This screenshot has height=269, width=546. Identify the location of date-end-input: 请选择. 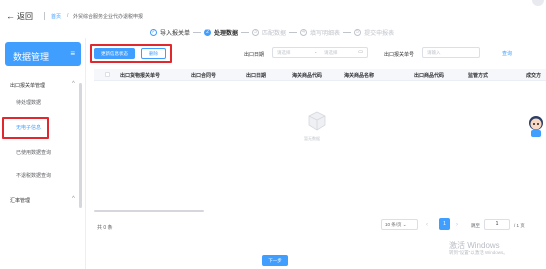
(331, 53).